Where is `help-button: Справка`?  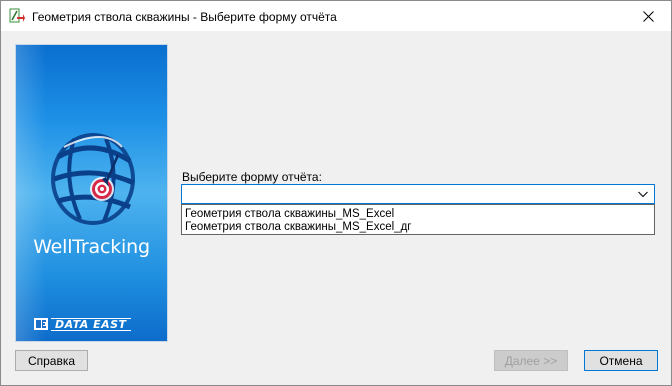 help-button: Справка is located at coordinates (51, 360).